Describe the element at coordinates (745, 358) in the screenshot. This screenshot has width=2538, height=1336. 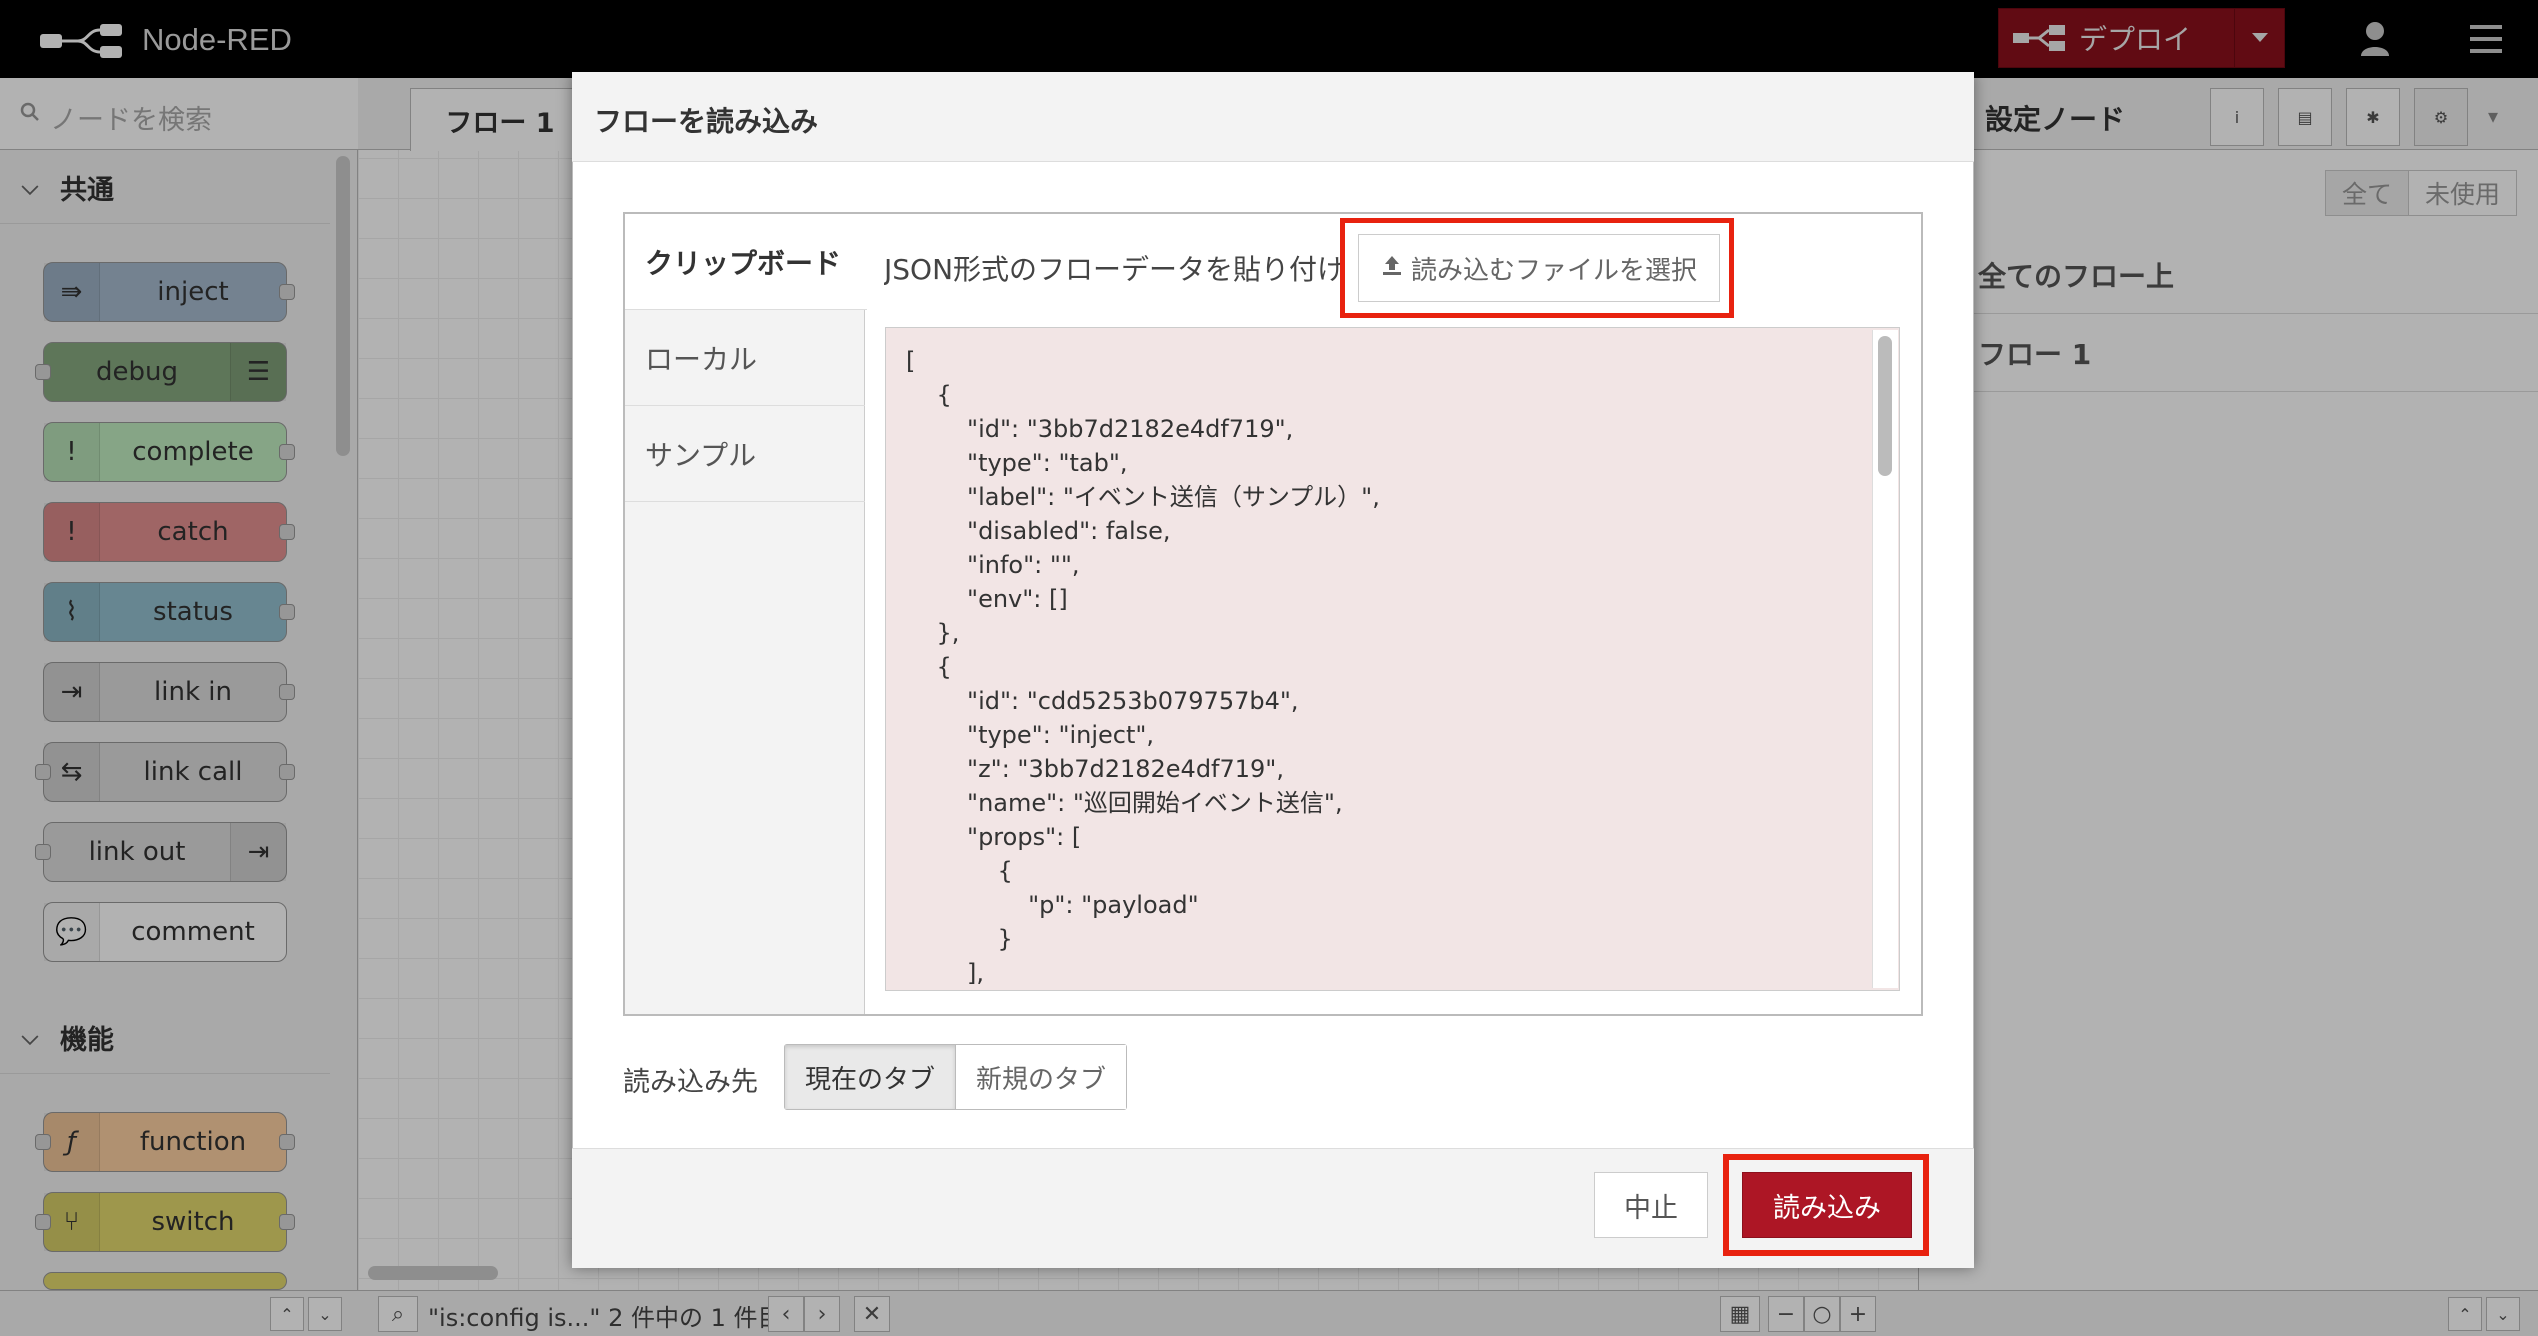
I see `tab-local: ローカル` at that location.